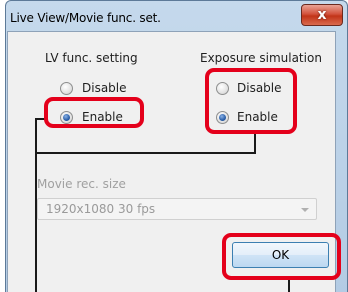 This screenshot has height=292, width=348. I want to click on chevron-down-icon, so click(305, 210).